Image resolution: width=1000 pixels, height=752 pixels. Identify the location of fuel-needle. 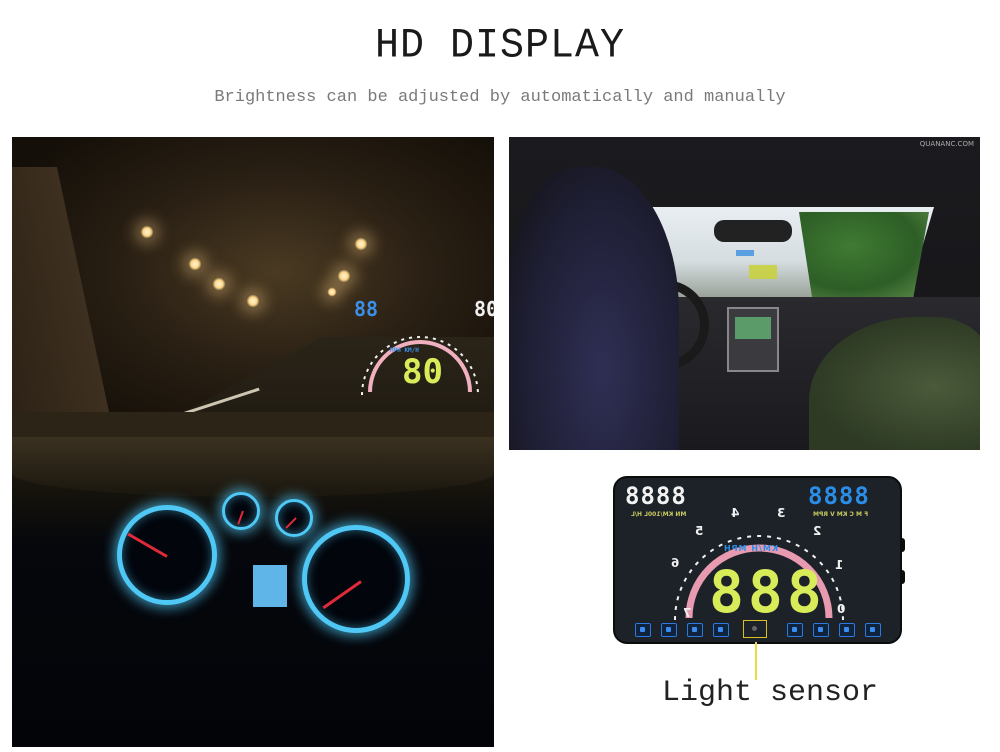
(240, 517).